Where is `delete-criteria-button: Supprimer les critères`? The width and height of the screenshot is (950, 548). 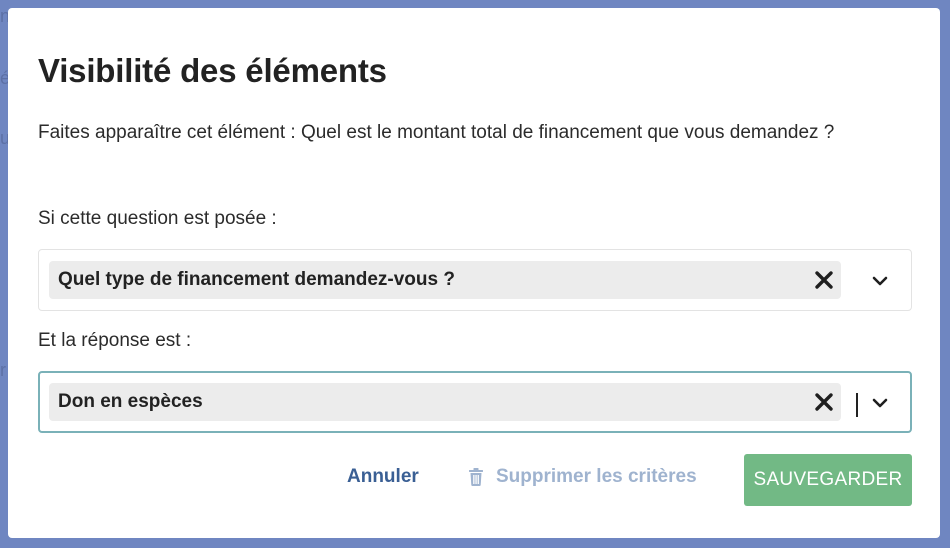 delete-criteria-button: Supprimer les critères is located at coordinates (582, 477).